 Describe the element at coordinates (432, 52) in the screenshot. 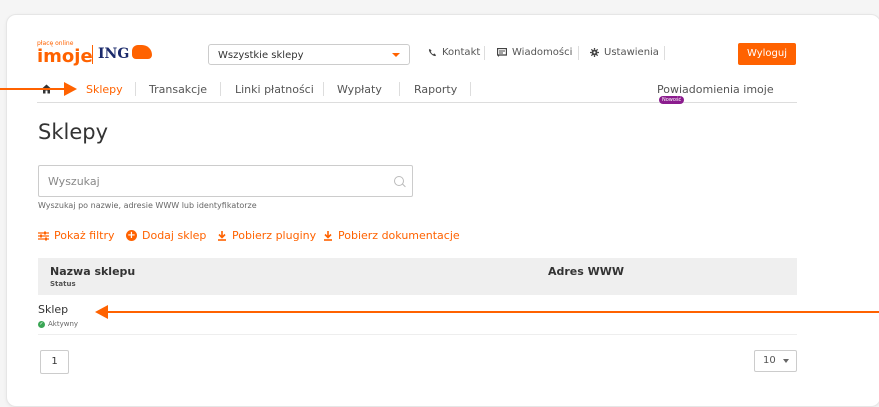

I see `phone-icon` at that location.